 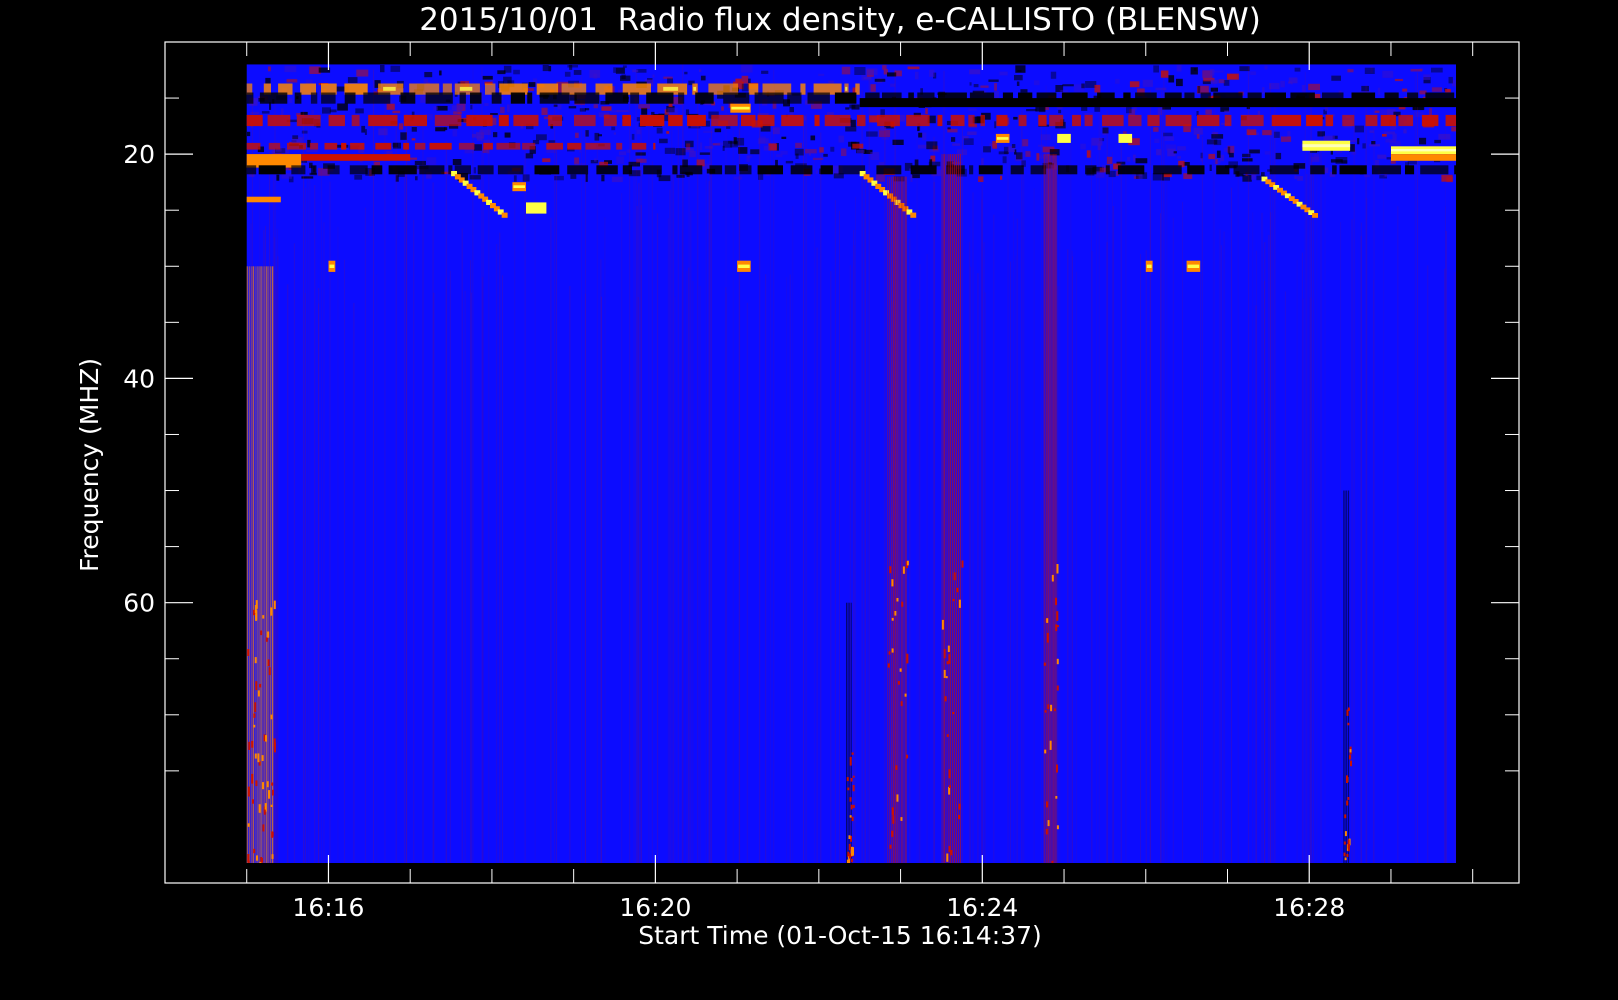 What do you see at coordinates (139, 154) in the screenshot?
I see `y-tick-label: 20` at bounding box center [139, 154].